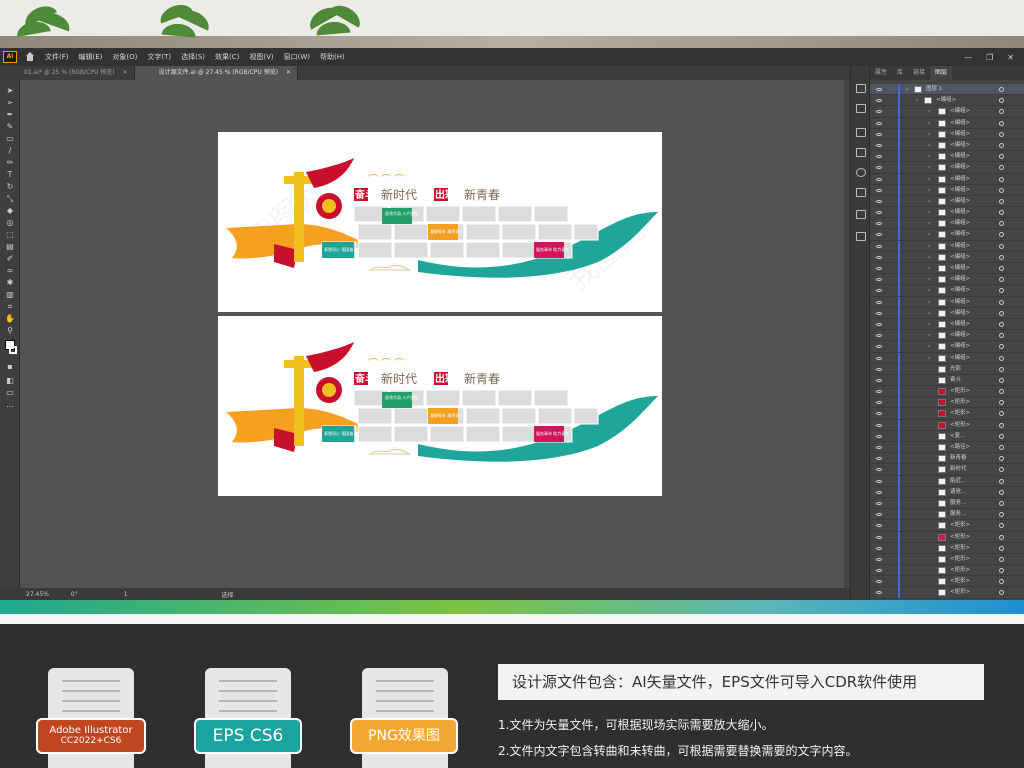  What do you see at coordinates (10, 366) in the screenshot?
I see `color-mode-icon: ▪` at bounding box center [10, 366].